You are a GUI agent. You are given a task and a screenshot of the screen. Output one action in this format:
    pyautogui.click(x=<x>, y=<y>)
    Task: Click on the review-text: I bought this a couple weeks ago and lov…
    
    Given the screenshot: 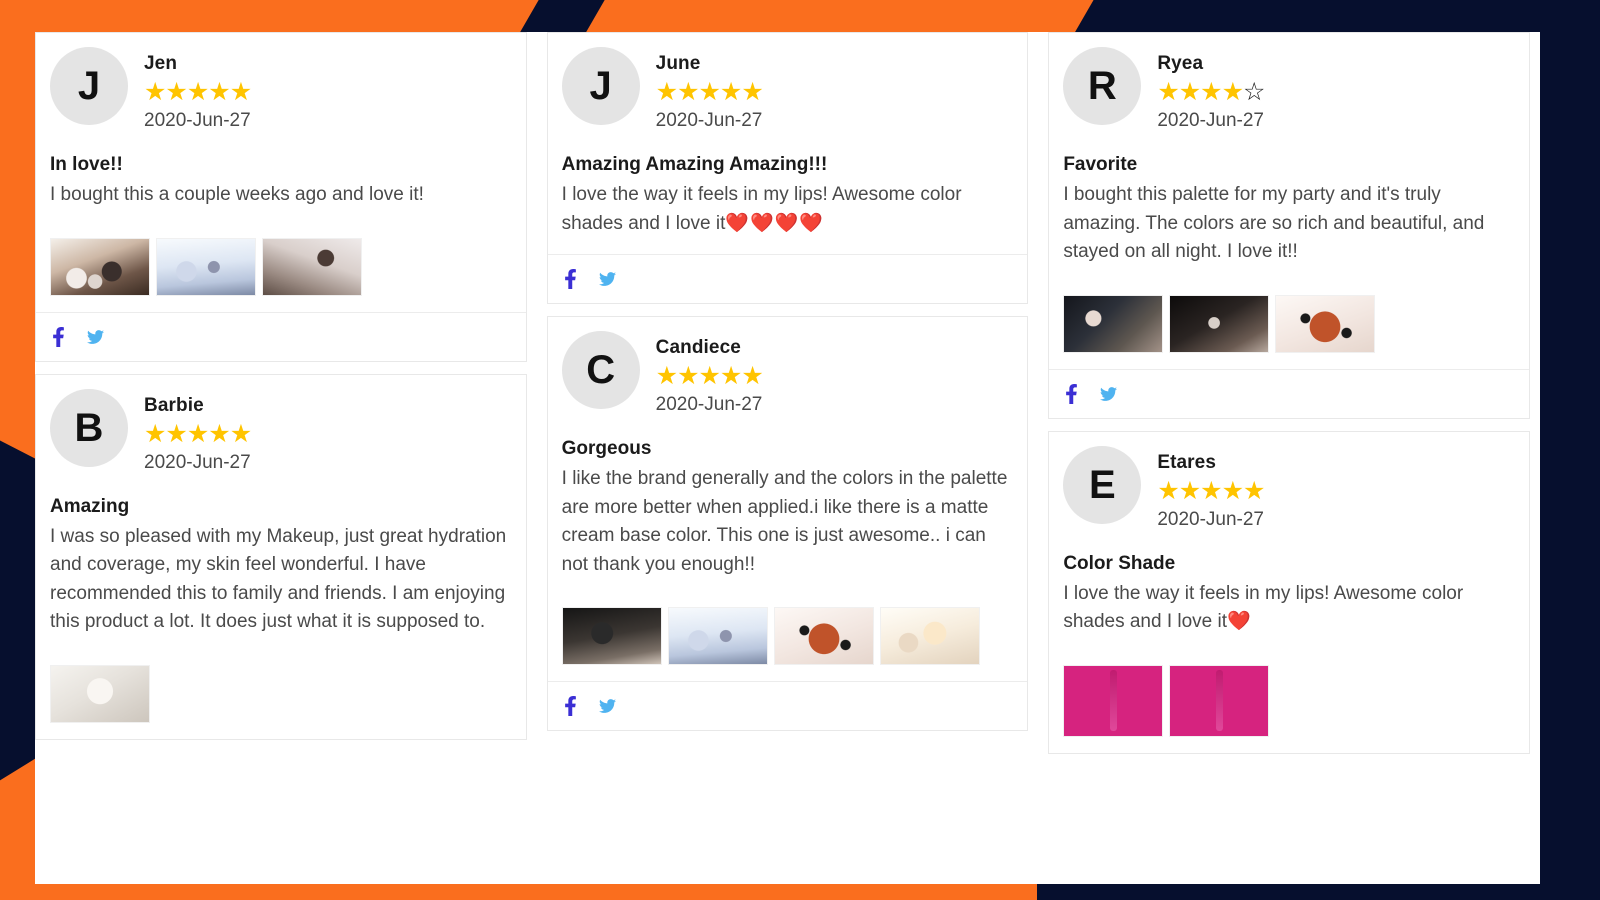 What is the action you would take?
    pyautogui.click(x=237, y=194)
    